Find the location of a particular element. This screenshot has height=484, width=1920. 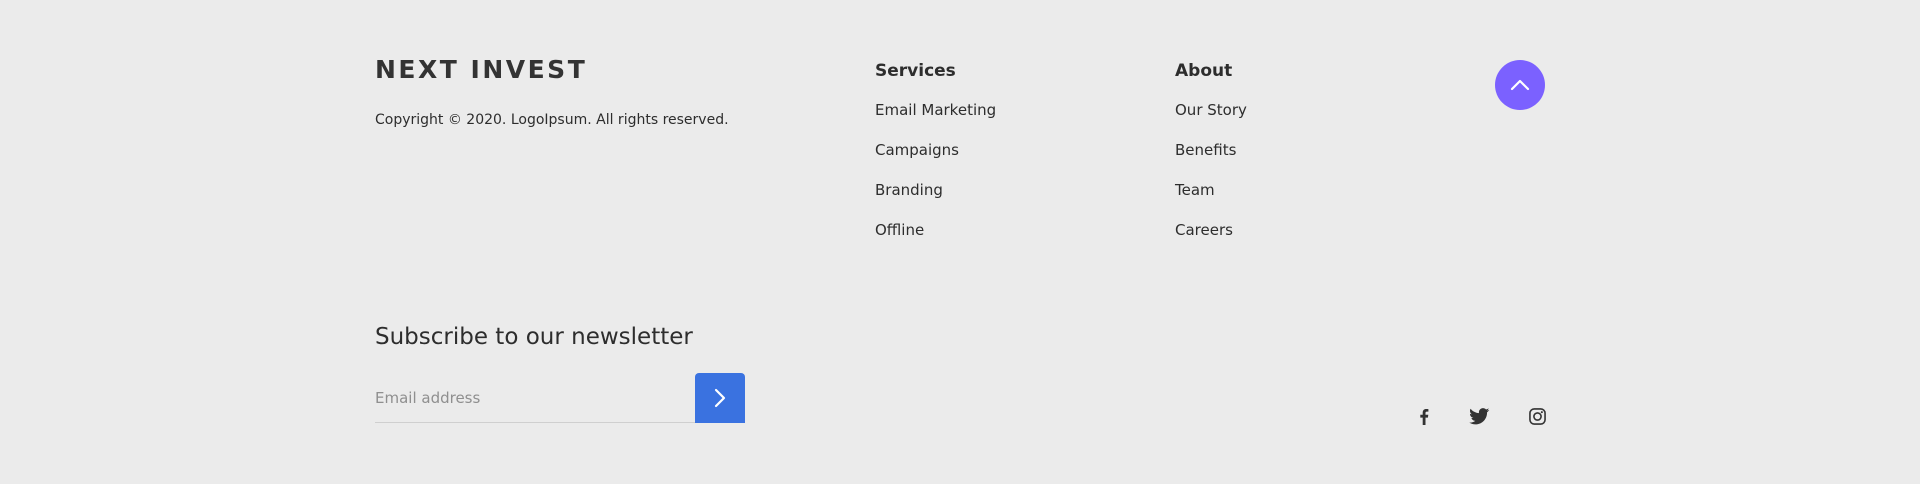

subscribe-submit-button is located at coordinates (720, 398).